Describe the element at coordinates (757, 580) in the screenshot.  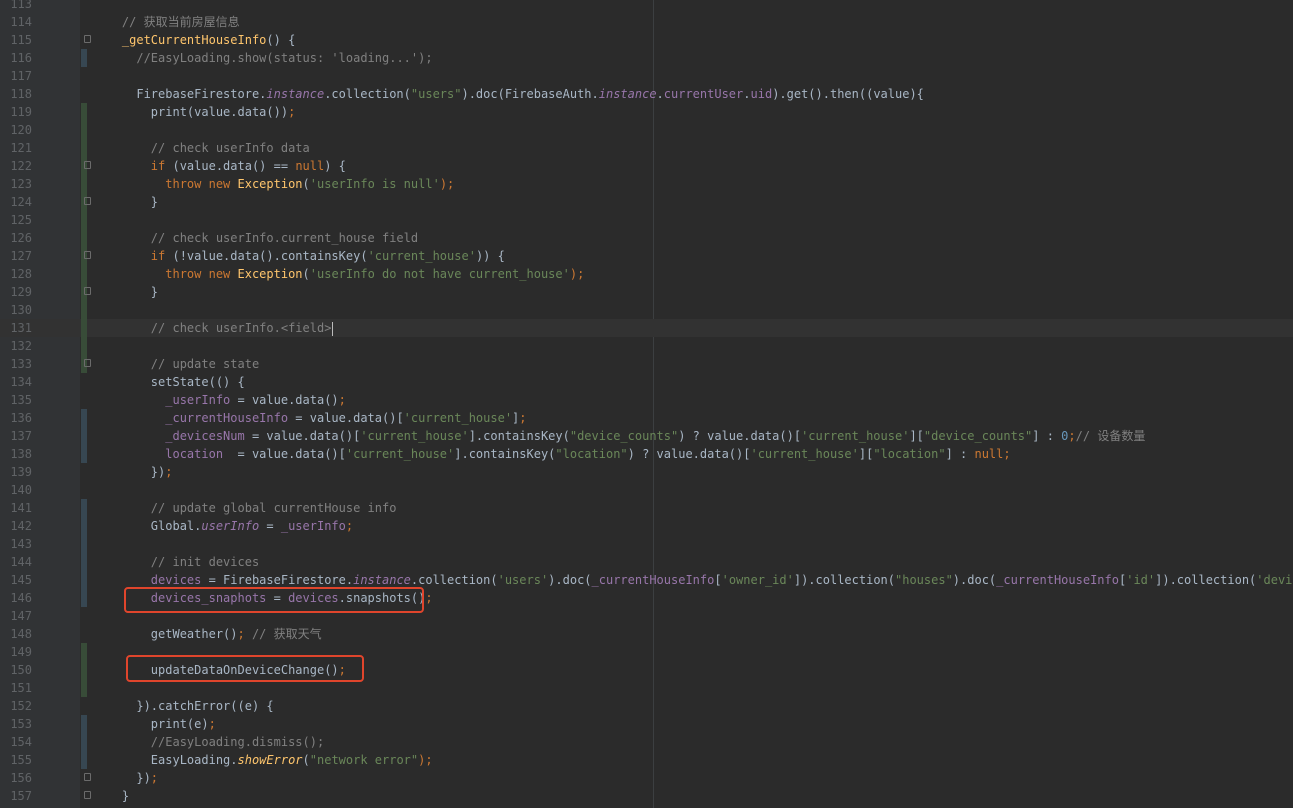
I see `code-token: 'owner_id'` at that location.